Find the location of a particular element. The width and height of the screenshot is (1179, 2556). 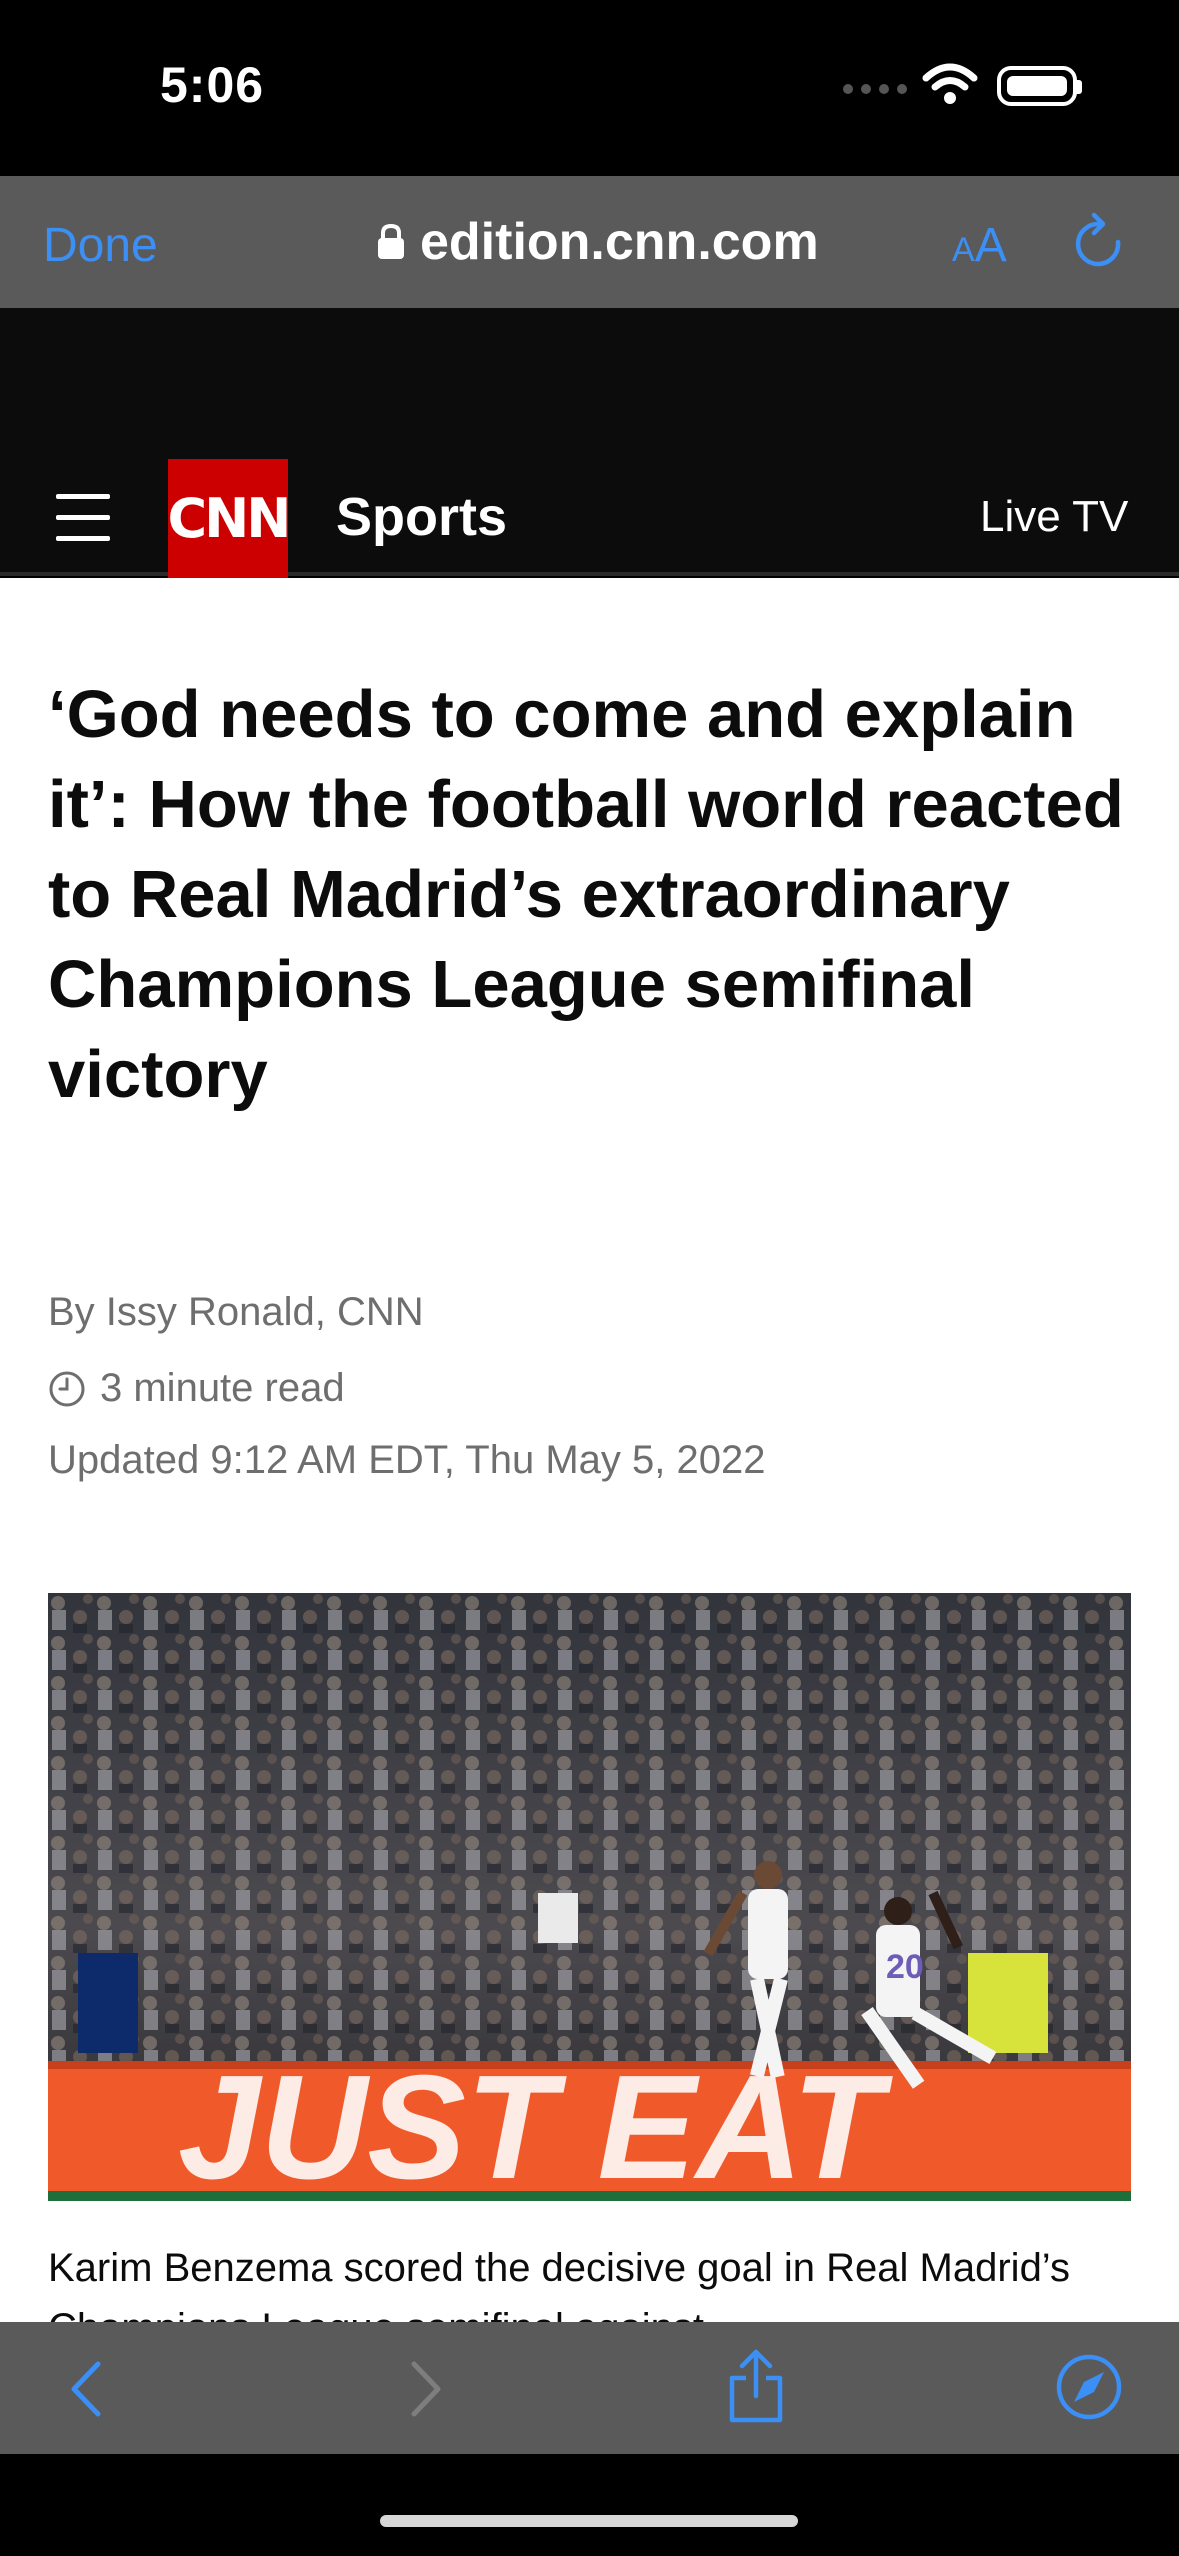

status-time: 5:06 is located at coordinates (212, 85).